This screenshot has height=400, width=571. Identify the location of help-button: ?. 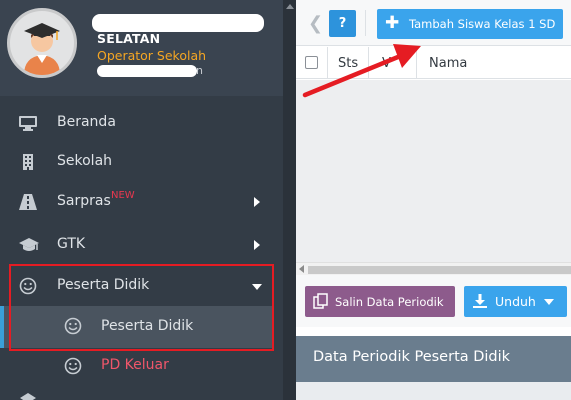
(342, 23).